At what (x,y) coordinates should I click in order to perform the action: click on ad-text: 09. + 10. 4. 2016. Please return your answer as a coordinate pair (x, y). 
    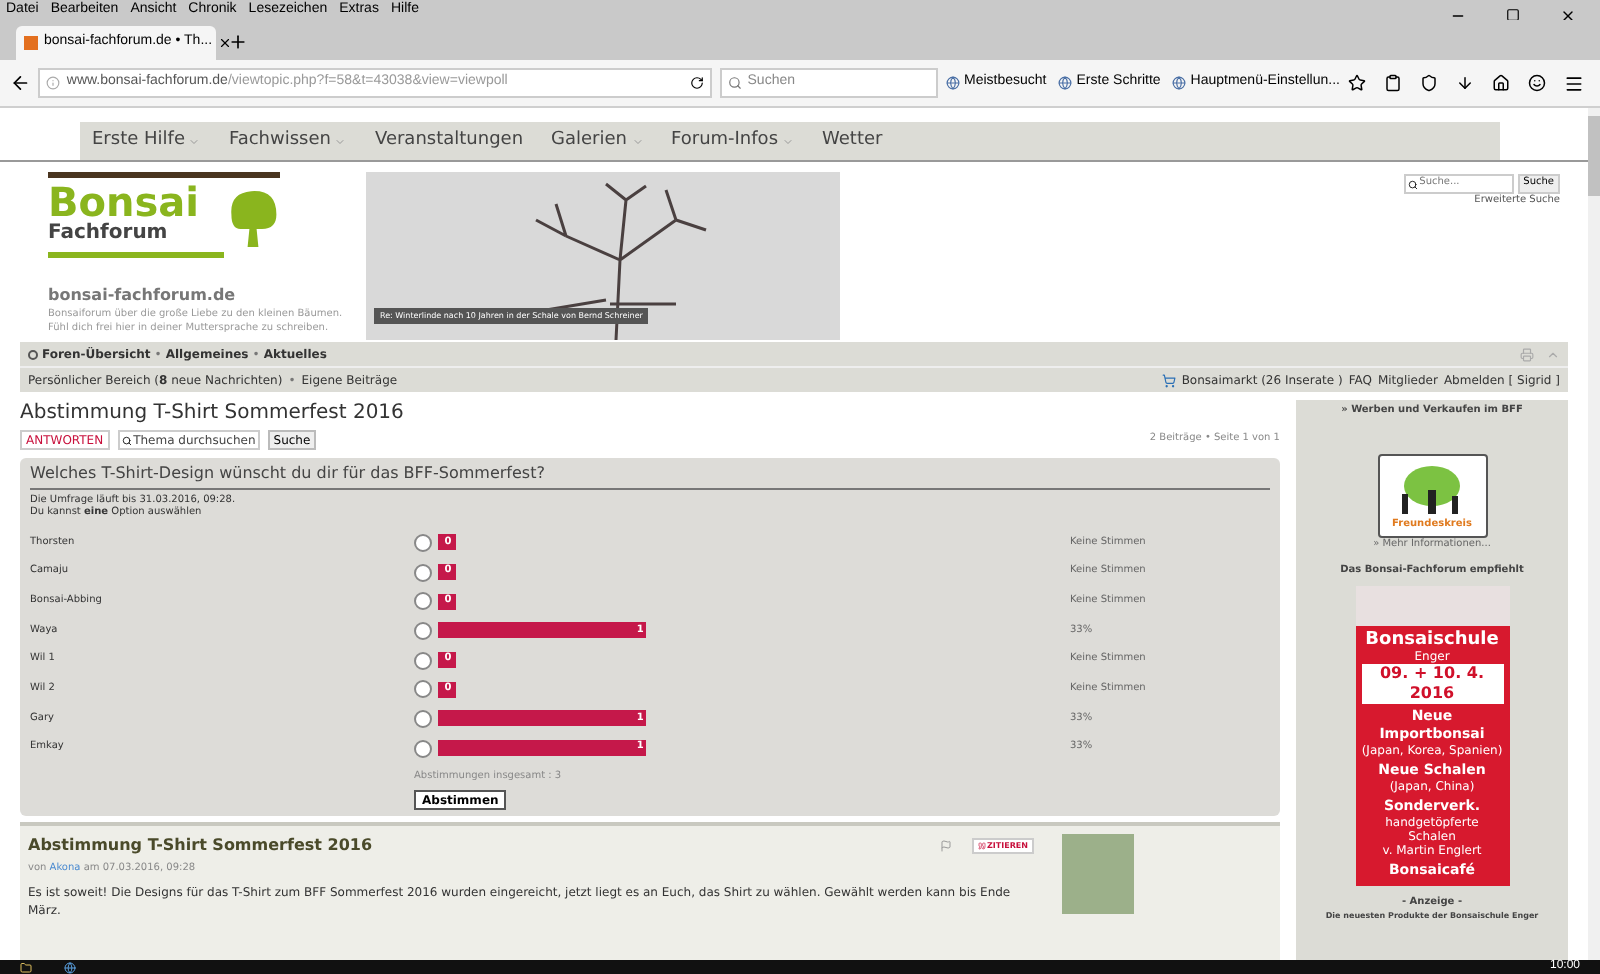
    Looking at the image, I should click on (1432, 683).